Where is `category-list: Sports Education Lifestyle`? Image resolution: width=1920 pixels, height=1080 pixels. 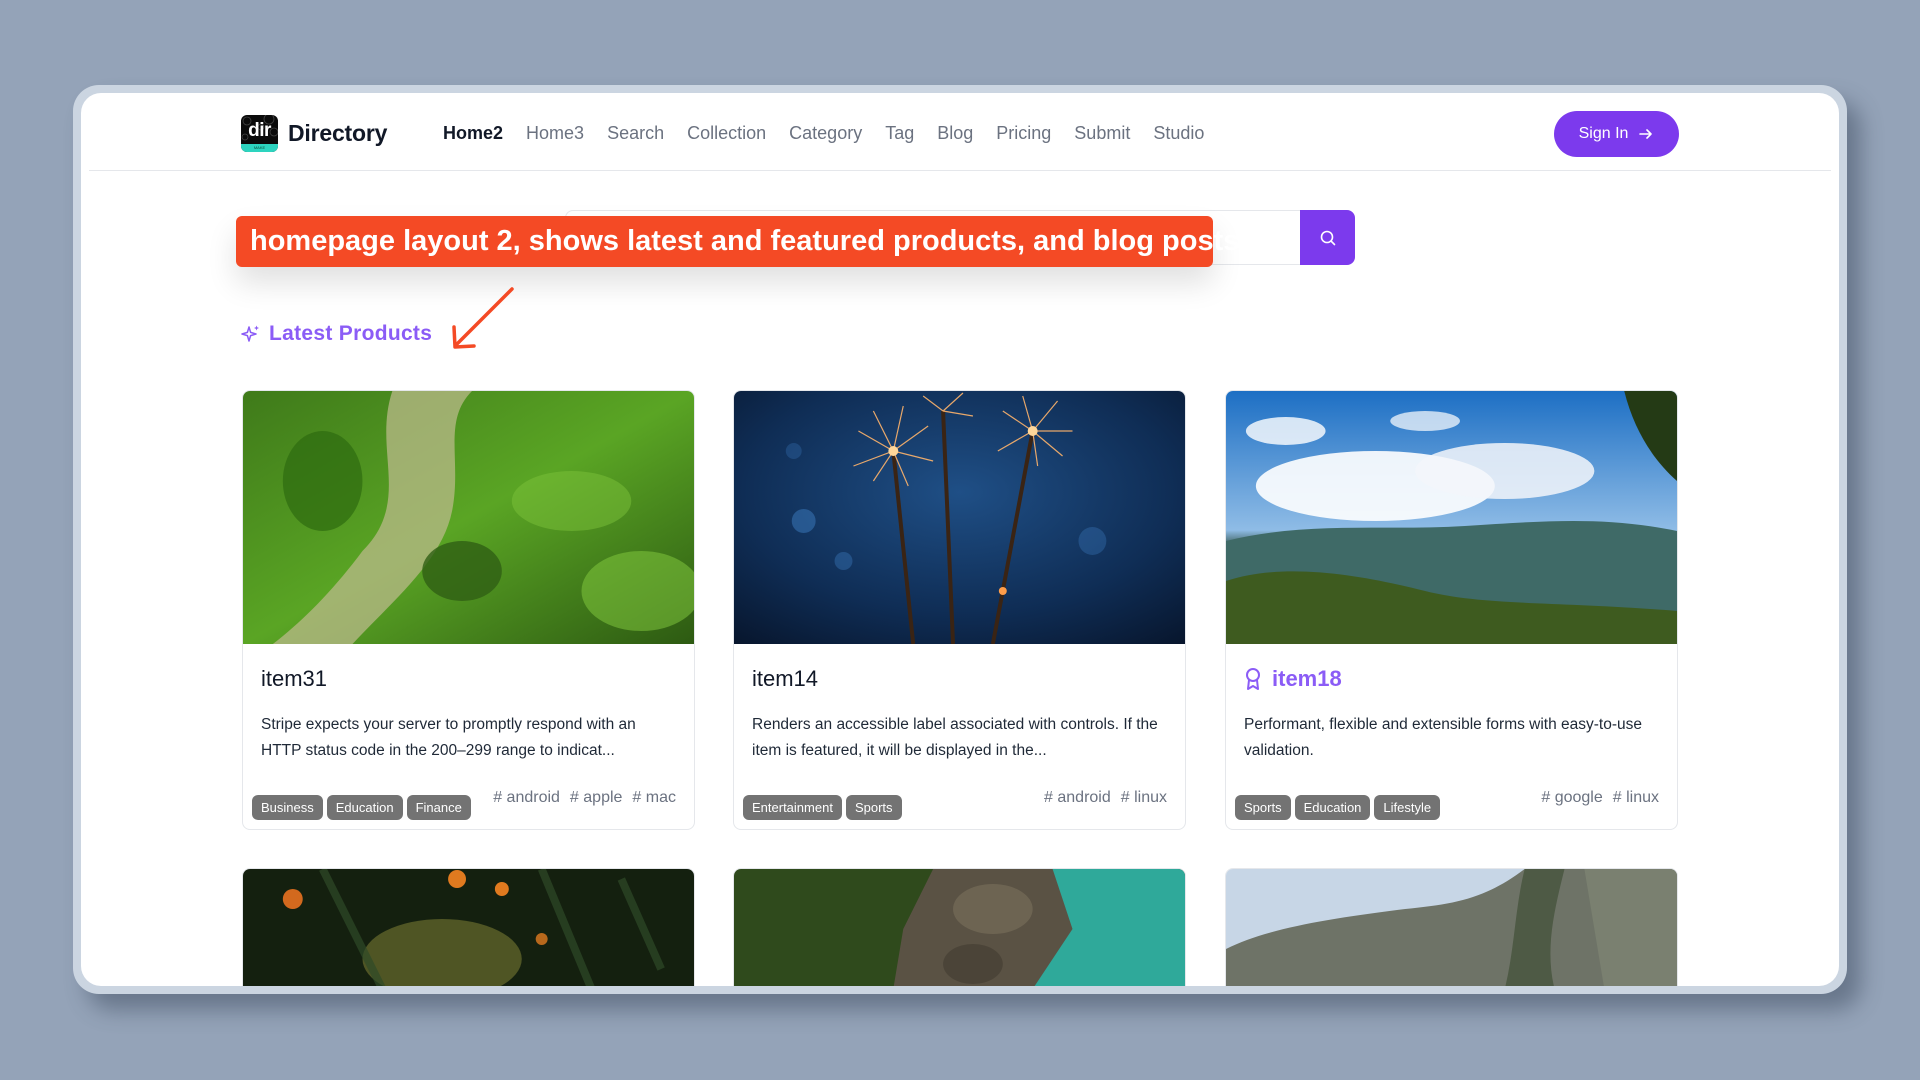
category-list: Sports Education Lifestyle is located at coordinates (1338, 807).